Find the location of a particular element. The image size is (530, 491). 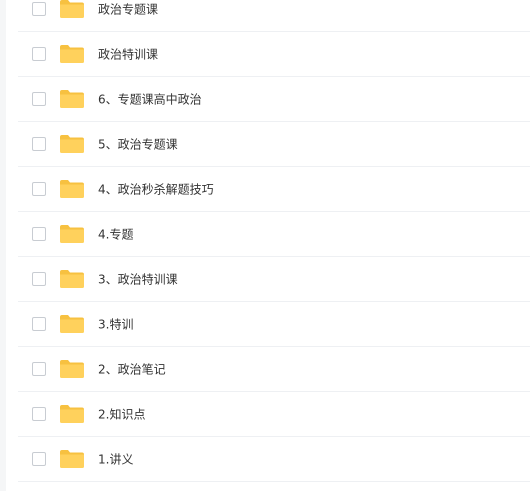

file-name: 政治专题课 is located at coordinates (128, 9).